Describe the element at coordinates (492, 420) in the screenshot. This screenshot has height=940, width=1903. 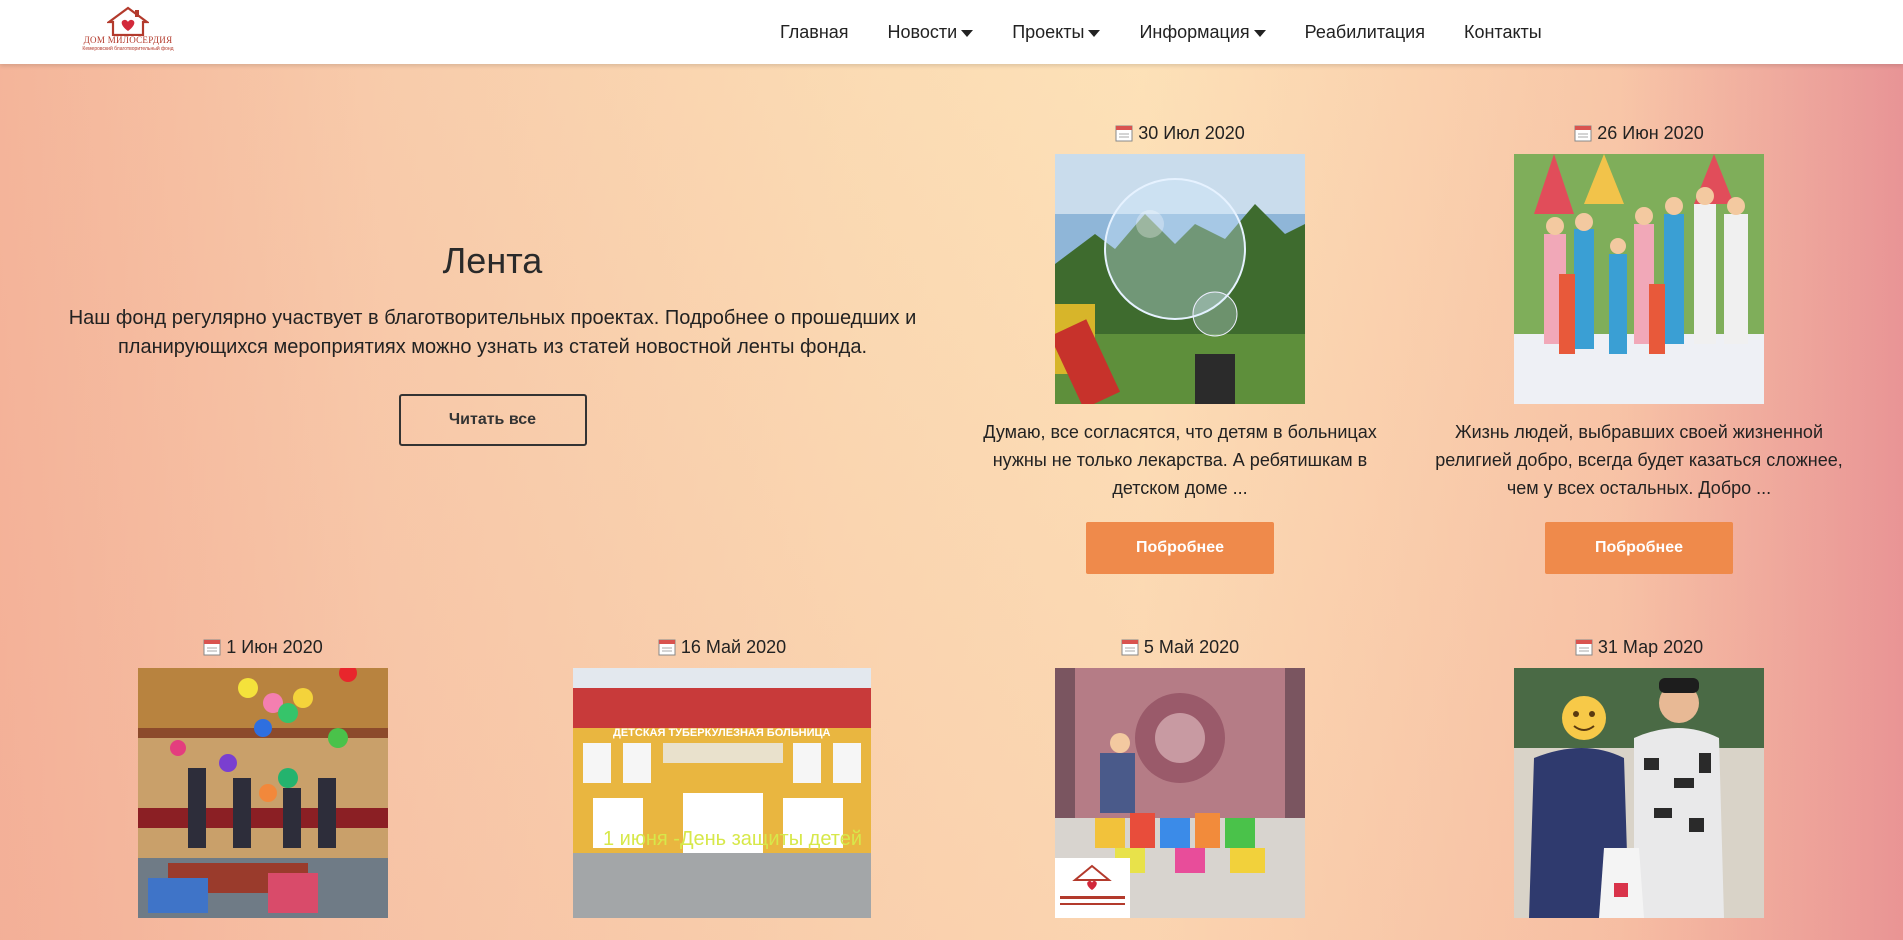
I see `read-all-button: Читать все` at that location.